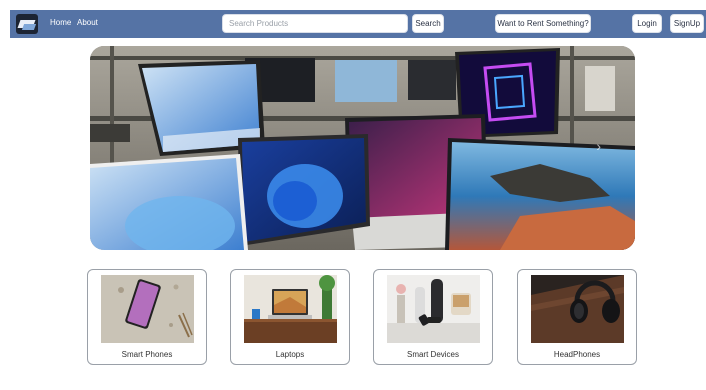 The height and width of the screenshot is (390, 706). I want to click on category-card-smart-phones: Smart Phones, so click(147, 317).